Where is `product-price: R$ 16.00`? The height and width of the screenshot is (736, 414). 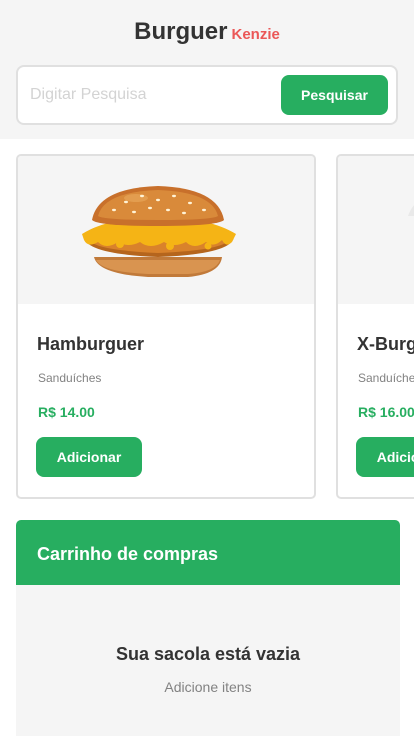 product-price: R$ 16.00 is located at coordinates (386, 412).